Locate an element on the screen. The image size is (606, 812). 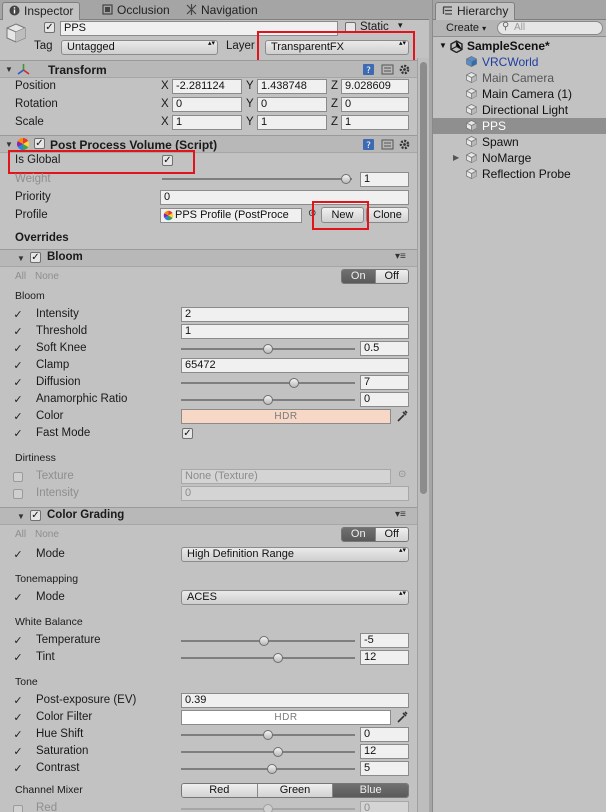
override-check-threshold: ✓ is located at coordinates (18, 331).